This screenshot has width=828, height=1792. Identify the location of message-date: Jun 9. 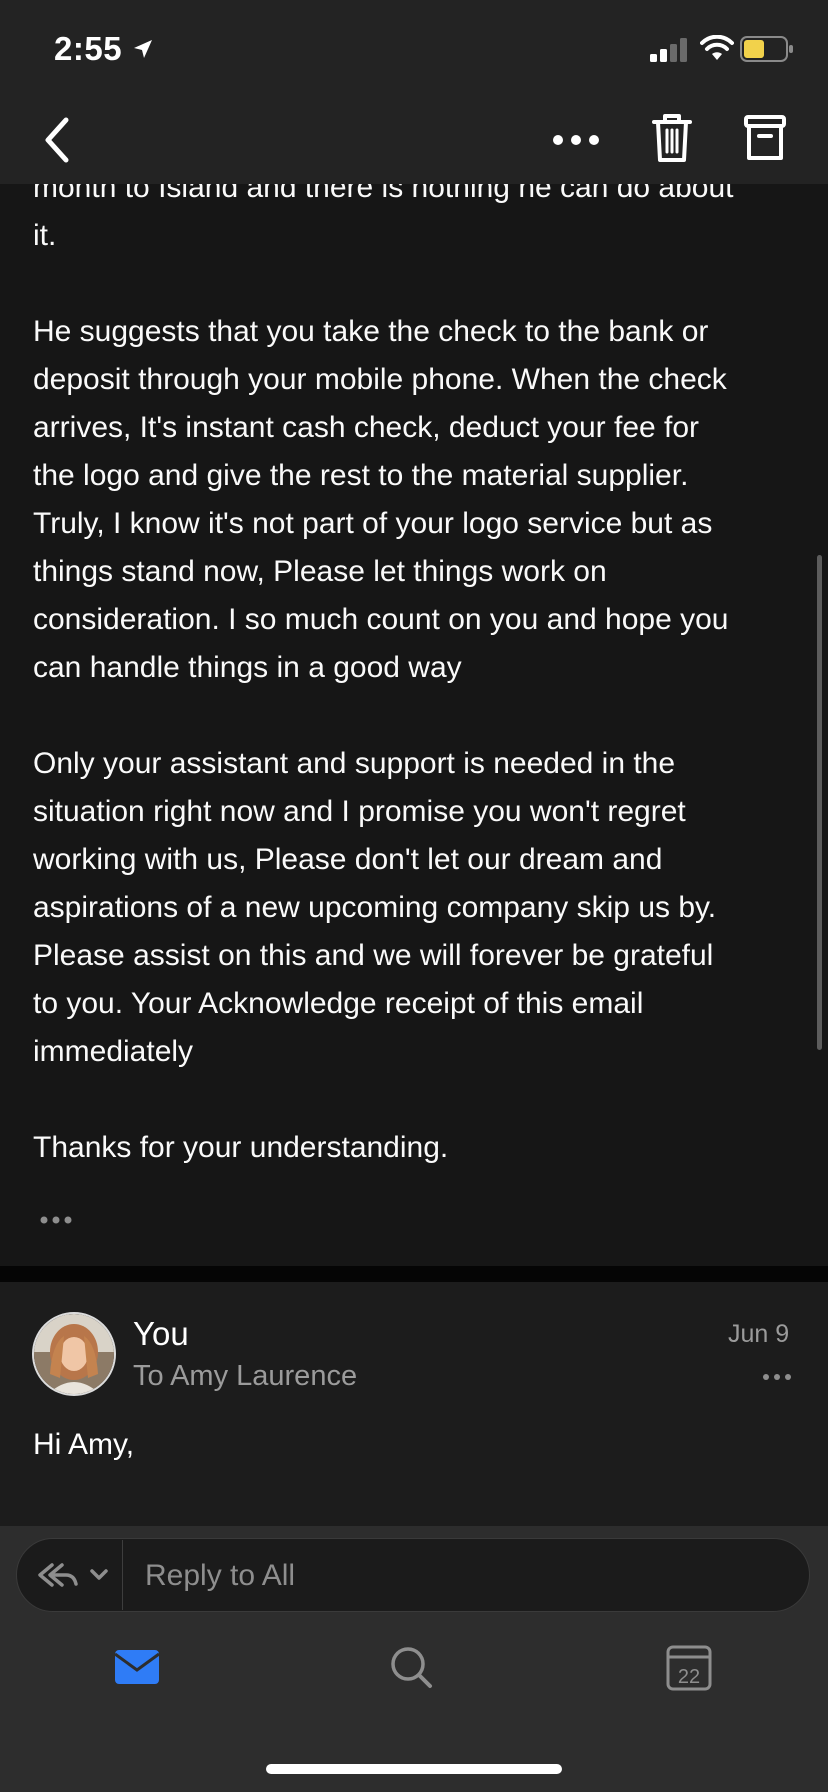
(759, 1334).